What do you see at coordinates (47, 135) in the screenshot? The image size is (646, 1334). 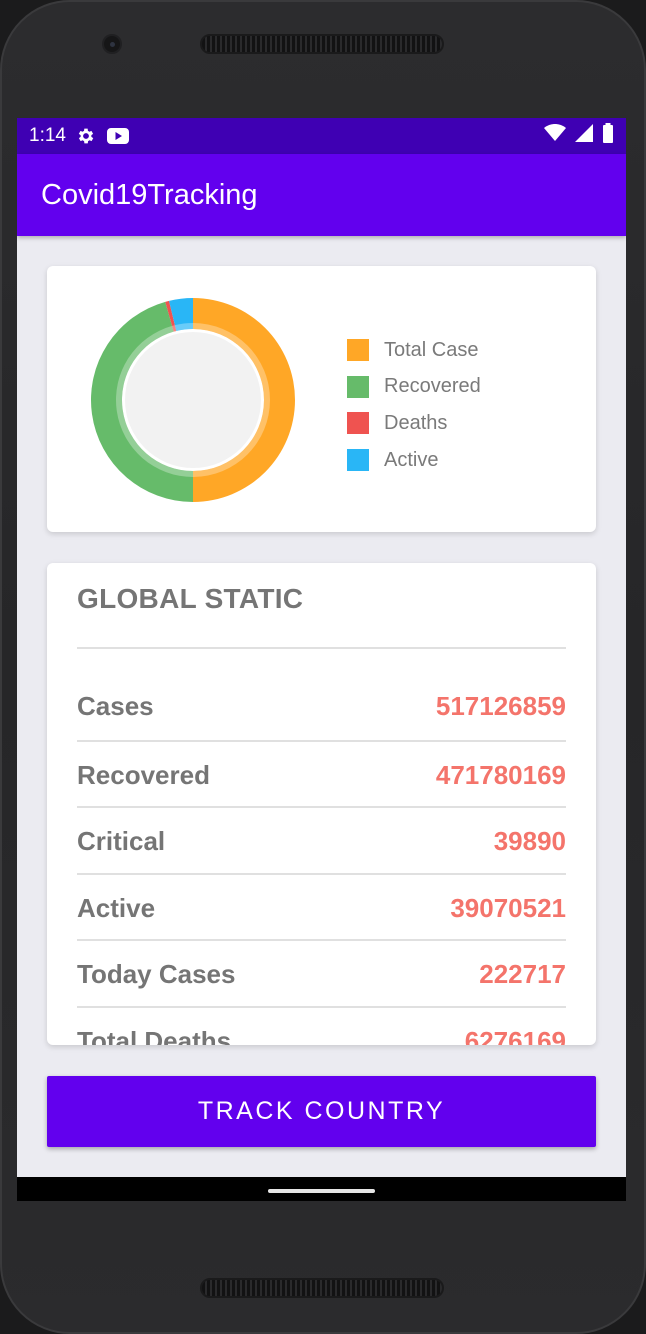 I see `status-time: 1:14` at bounding box center [47, 135].